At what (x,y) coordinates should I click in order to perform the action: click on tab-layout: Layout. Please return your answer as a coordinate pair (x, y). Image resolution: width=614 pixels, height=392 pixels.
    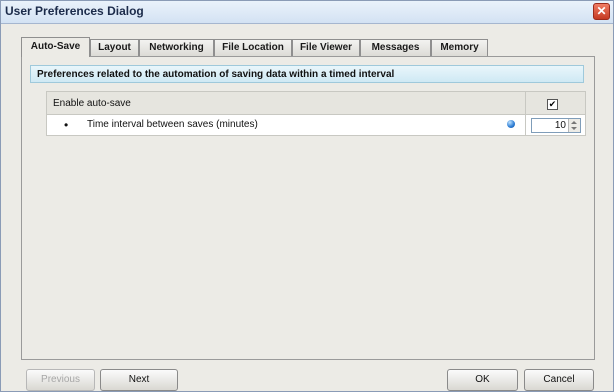
    Looking at the image, I should click on (114, 47).